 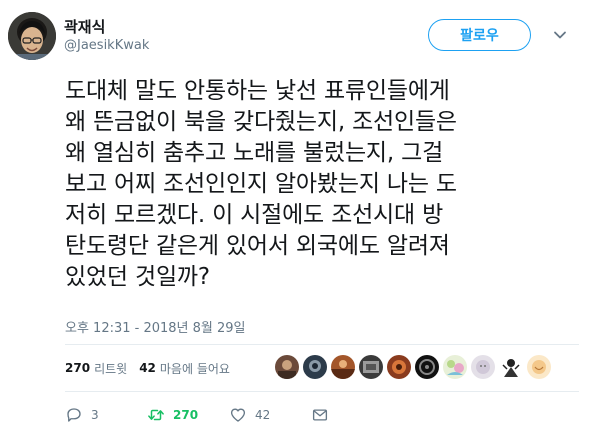 I want to click on tweet-actions: 3 270 42, so click(x=197, y=415).